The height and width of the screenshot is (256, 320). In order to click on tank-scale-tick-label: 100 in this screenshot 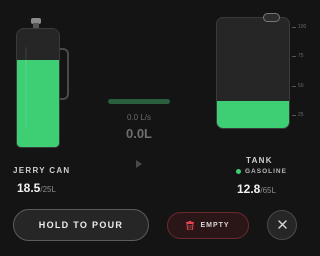, I will do `click(302, 27)`.